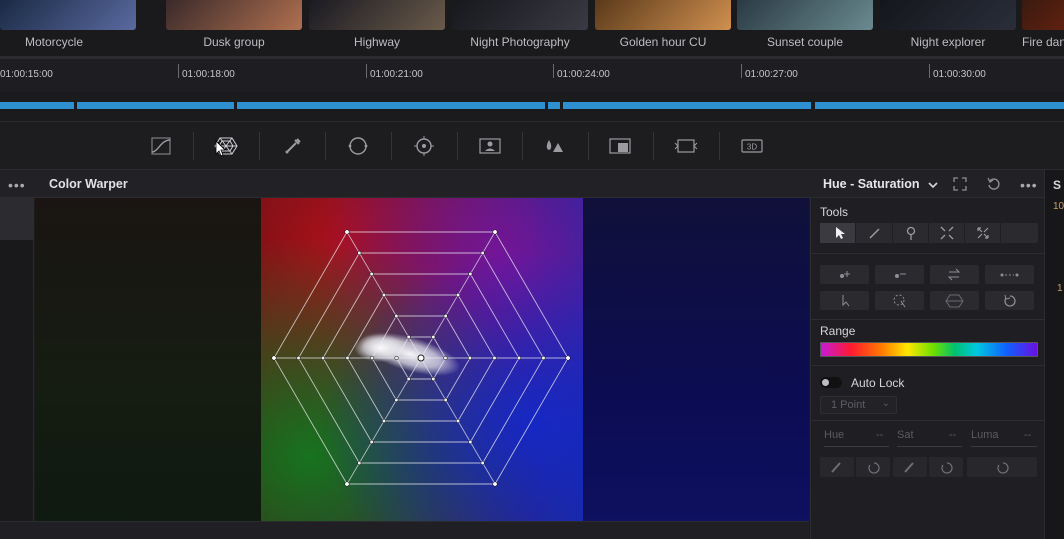 Image resolution: width=1064 pixels, height=539 pixels. Describe the element at coordinates (873, 467) in the screenshot. I see `hue-reset-button` at that location.